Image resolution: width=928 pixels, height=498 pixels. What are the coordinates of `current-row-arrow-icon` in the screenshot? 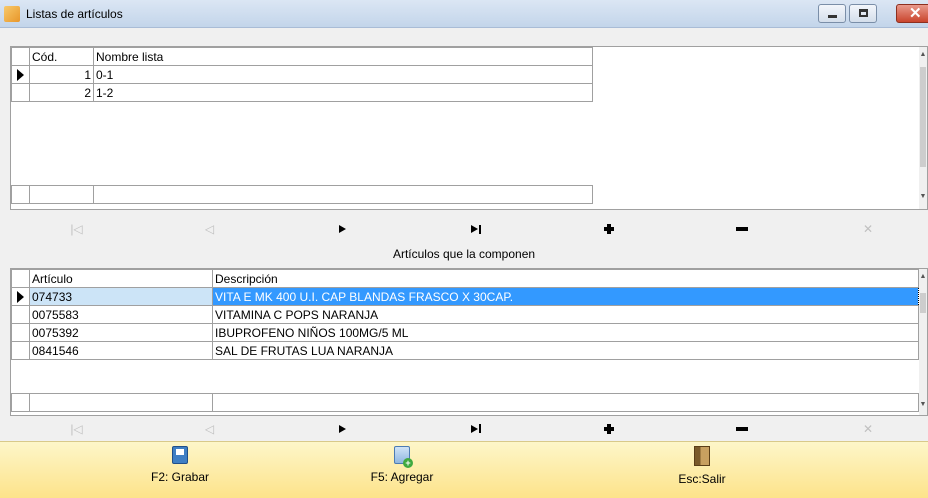 It's located at (20, 297).